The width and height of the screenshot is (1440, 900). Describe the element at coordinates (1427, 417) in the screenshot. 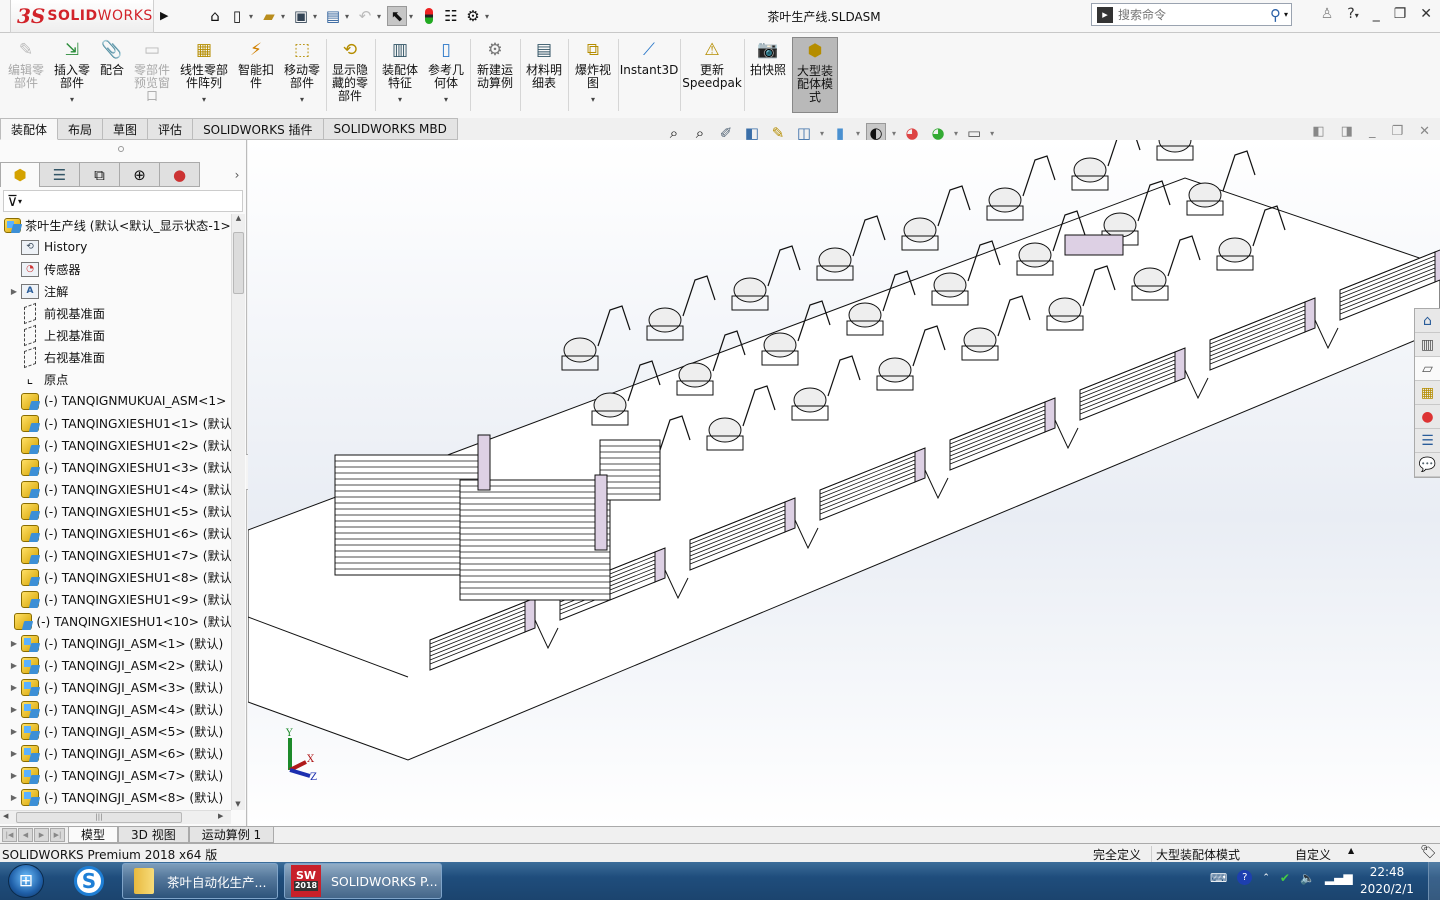

I see `appearances-icon: ●` at that location.